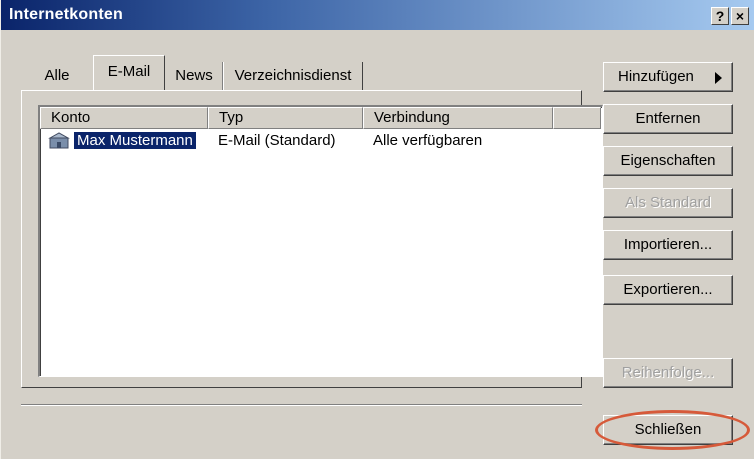 This screenshot has width=754, height=459. What do you see at coordinates (59, 140) in the screenshot?
I see `account-icon` at bounding box center [59, 140].